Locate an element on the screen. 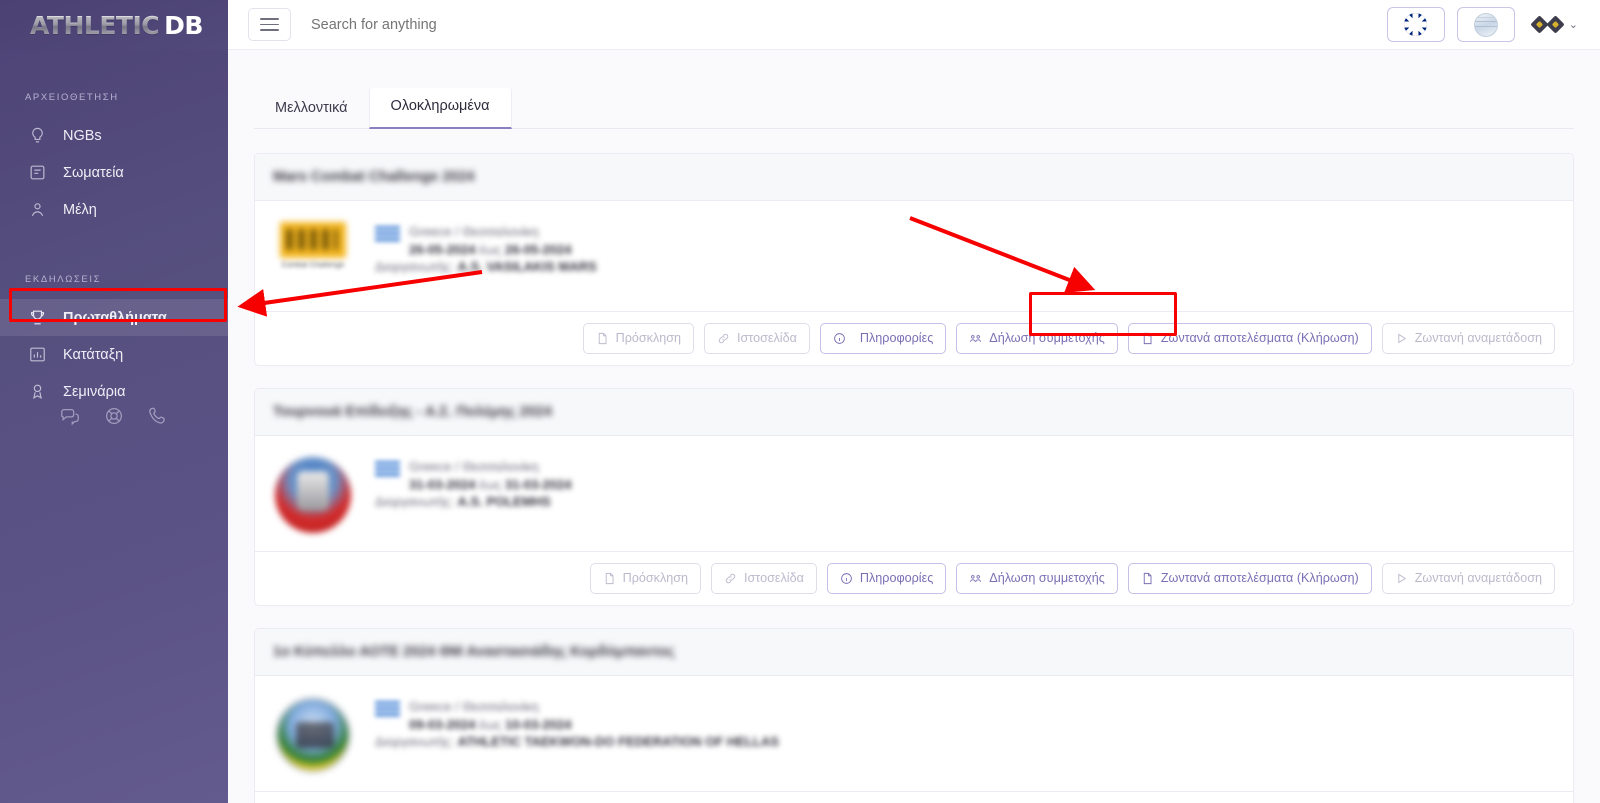 This screenshot has width=1600, height=803. sidebar-item-label: Κατάταξη is located at coordinates (93, 354).